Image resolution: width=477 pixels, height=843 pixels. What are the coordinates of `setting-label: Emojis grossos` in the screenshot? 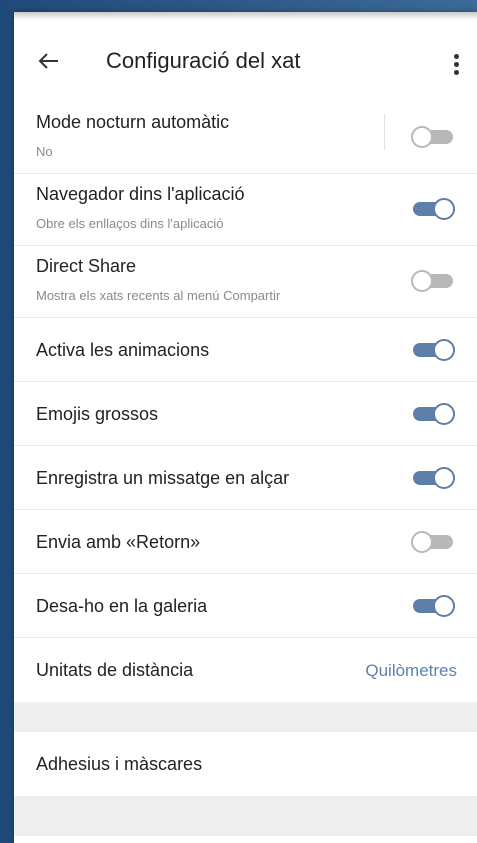 It's located at (97, 414).